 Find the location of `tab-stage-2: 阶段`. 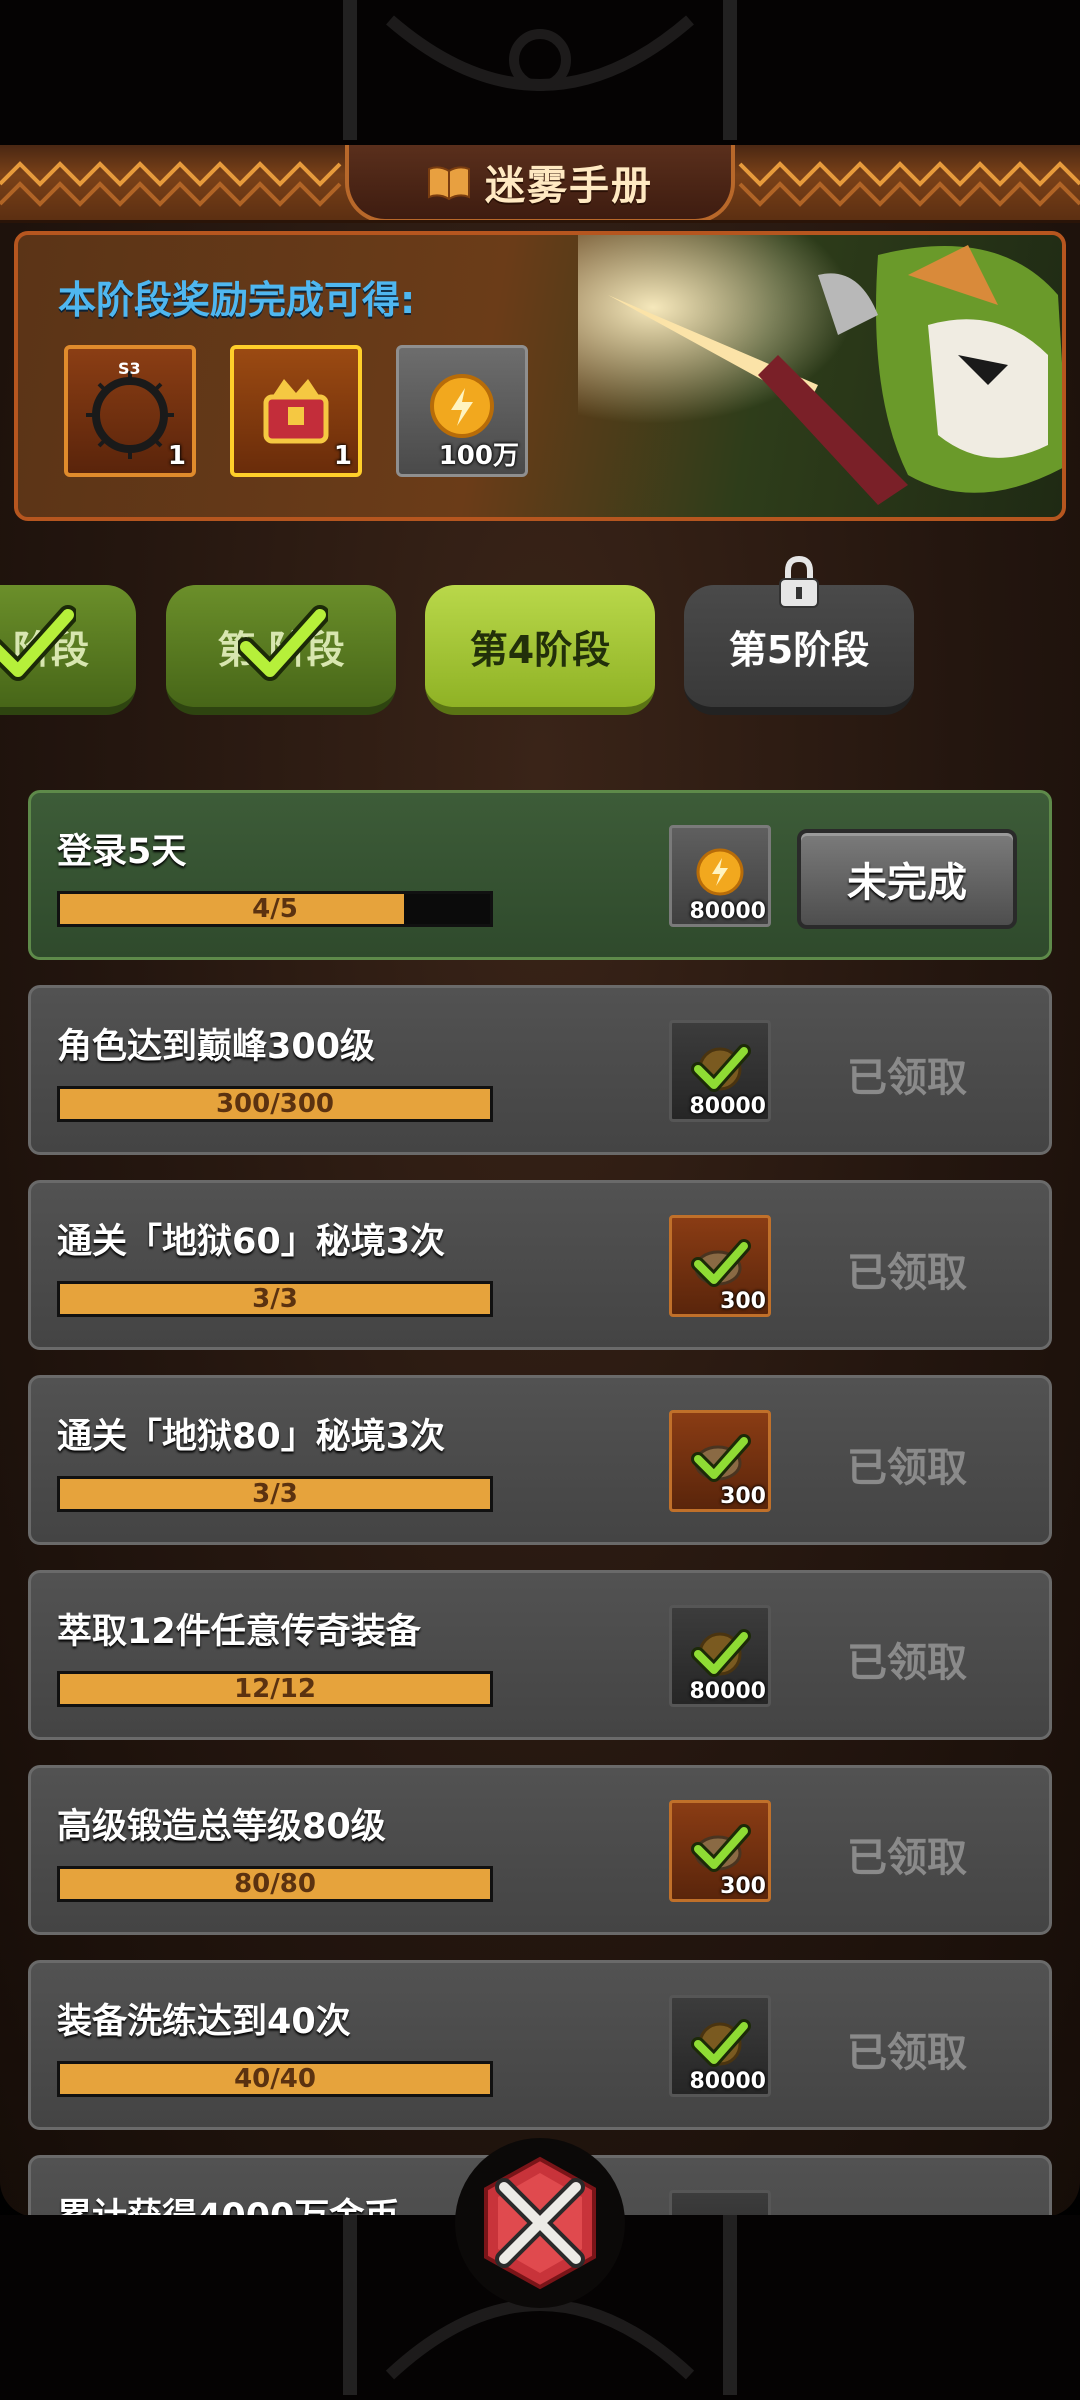

tab-stage-2: 阶段 is located at coordinates (68, 650).